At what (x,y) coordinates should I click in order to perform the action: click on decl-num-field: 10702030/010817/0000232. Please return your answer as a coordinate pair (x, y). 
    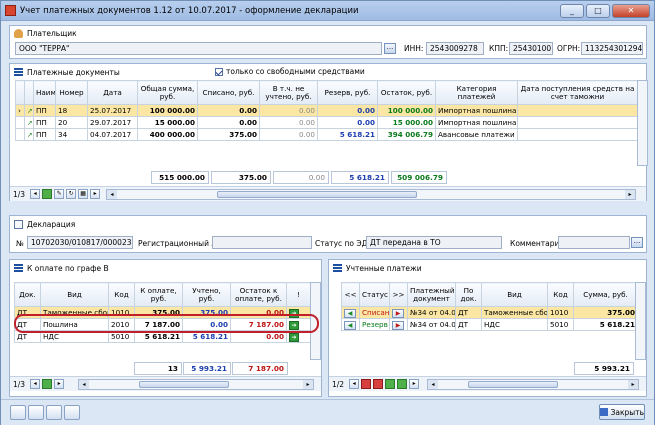
    Looking at the image, I should click on (80, 242).